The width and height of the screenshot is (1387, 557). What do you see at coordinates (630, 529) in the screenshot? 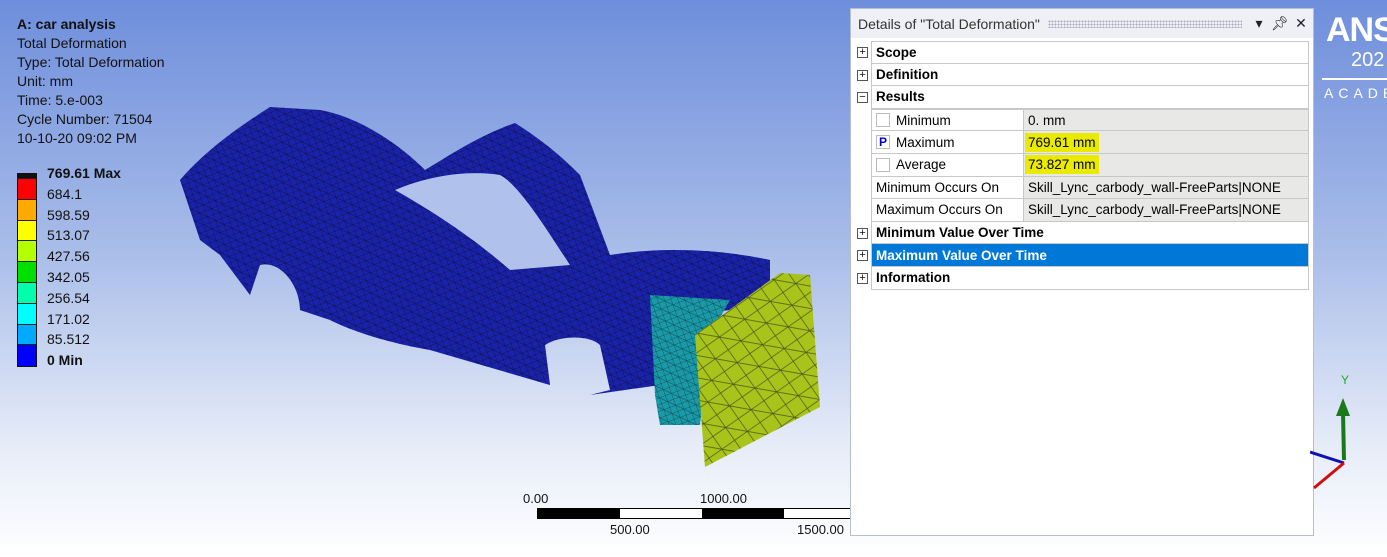
I see `scale-label-500: 500.00` at bounding box center [630, 529].